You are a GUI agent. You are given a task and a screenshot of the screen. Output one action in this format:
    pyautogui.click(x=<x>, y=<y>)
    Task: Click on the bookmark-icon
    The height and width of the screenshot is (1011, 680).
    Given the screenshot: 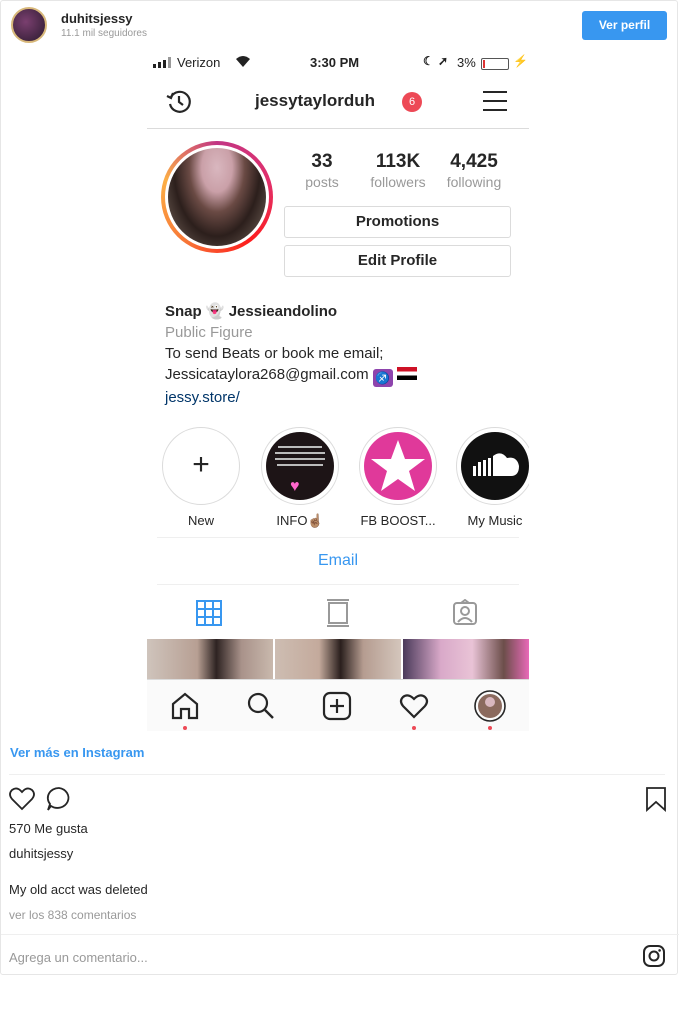 What is the action you would take?
    pyautogui.click(x=656, y=799)
    